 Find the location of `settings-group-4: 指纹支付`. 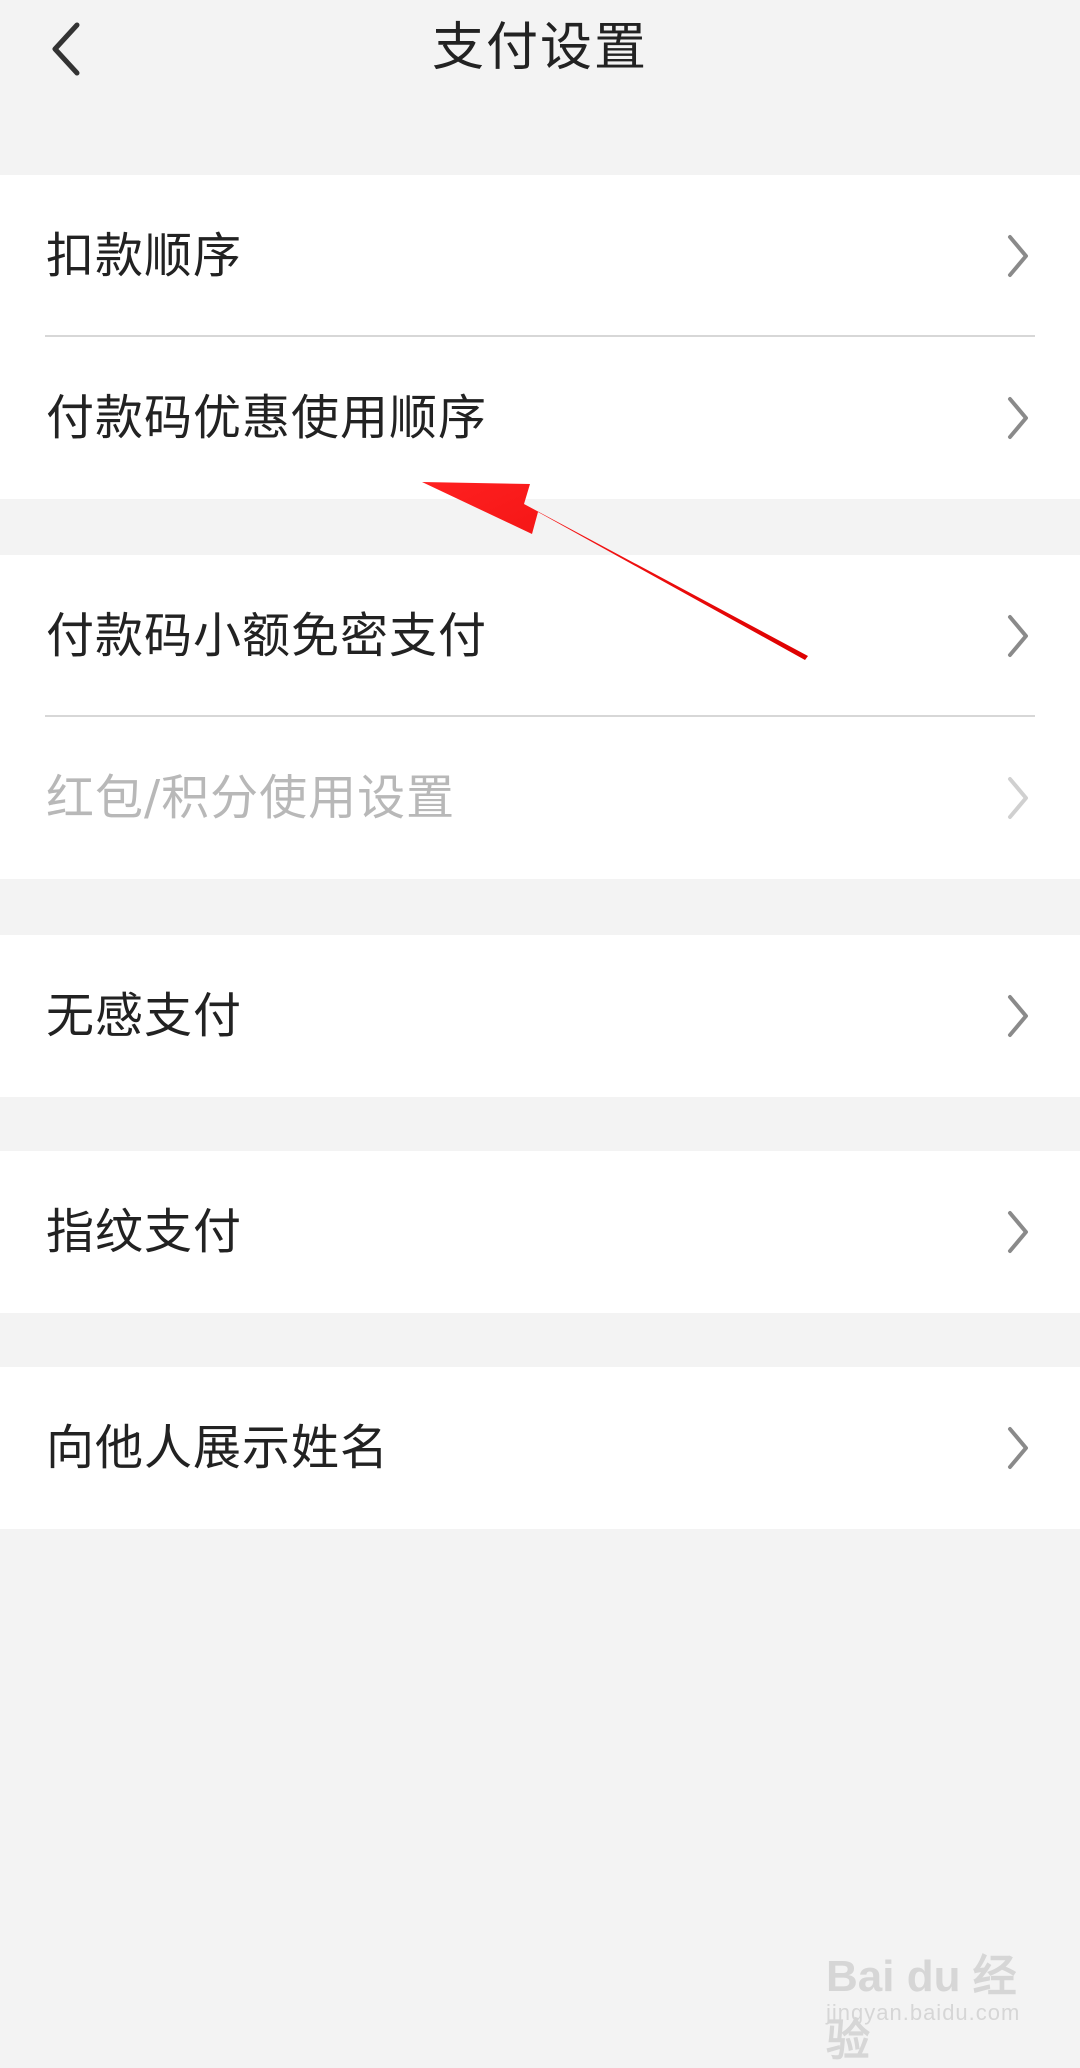

settings-group-4: 指纹支付 is located at coordinates (540, 1232).